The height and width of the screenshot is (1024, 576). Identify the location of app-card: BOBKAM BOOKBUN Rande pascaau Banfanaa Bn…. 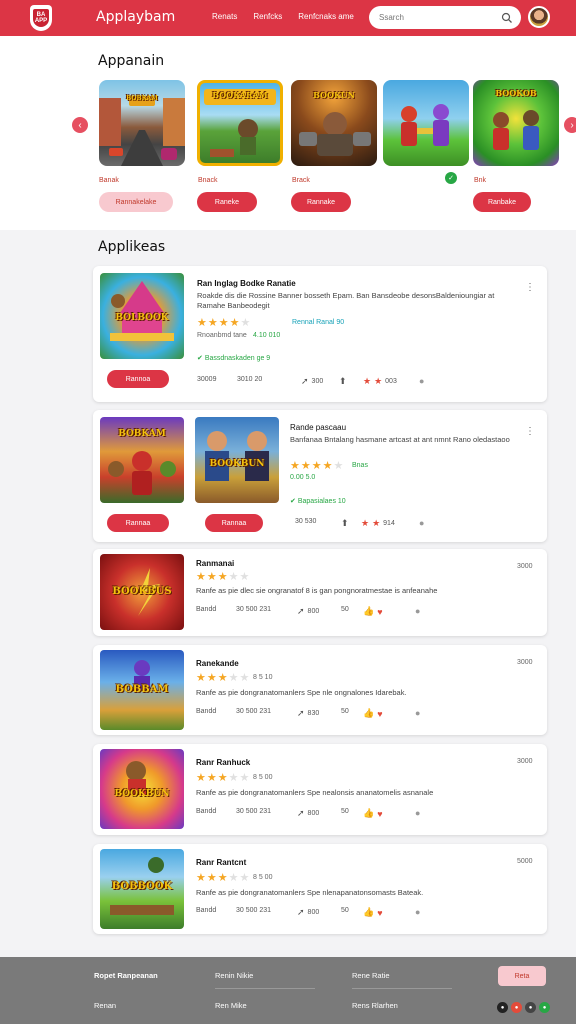
(320, 476).